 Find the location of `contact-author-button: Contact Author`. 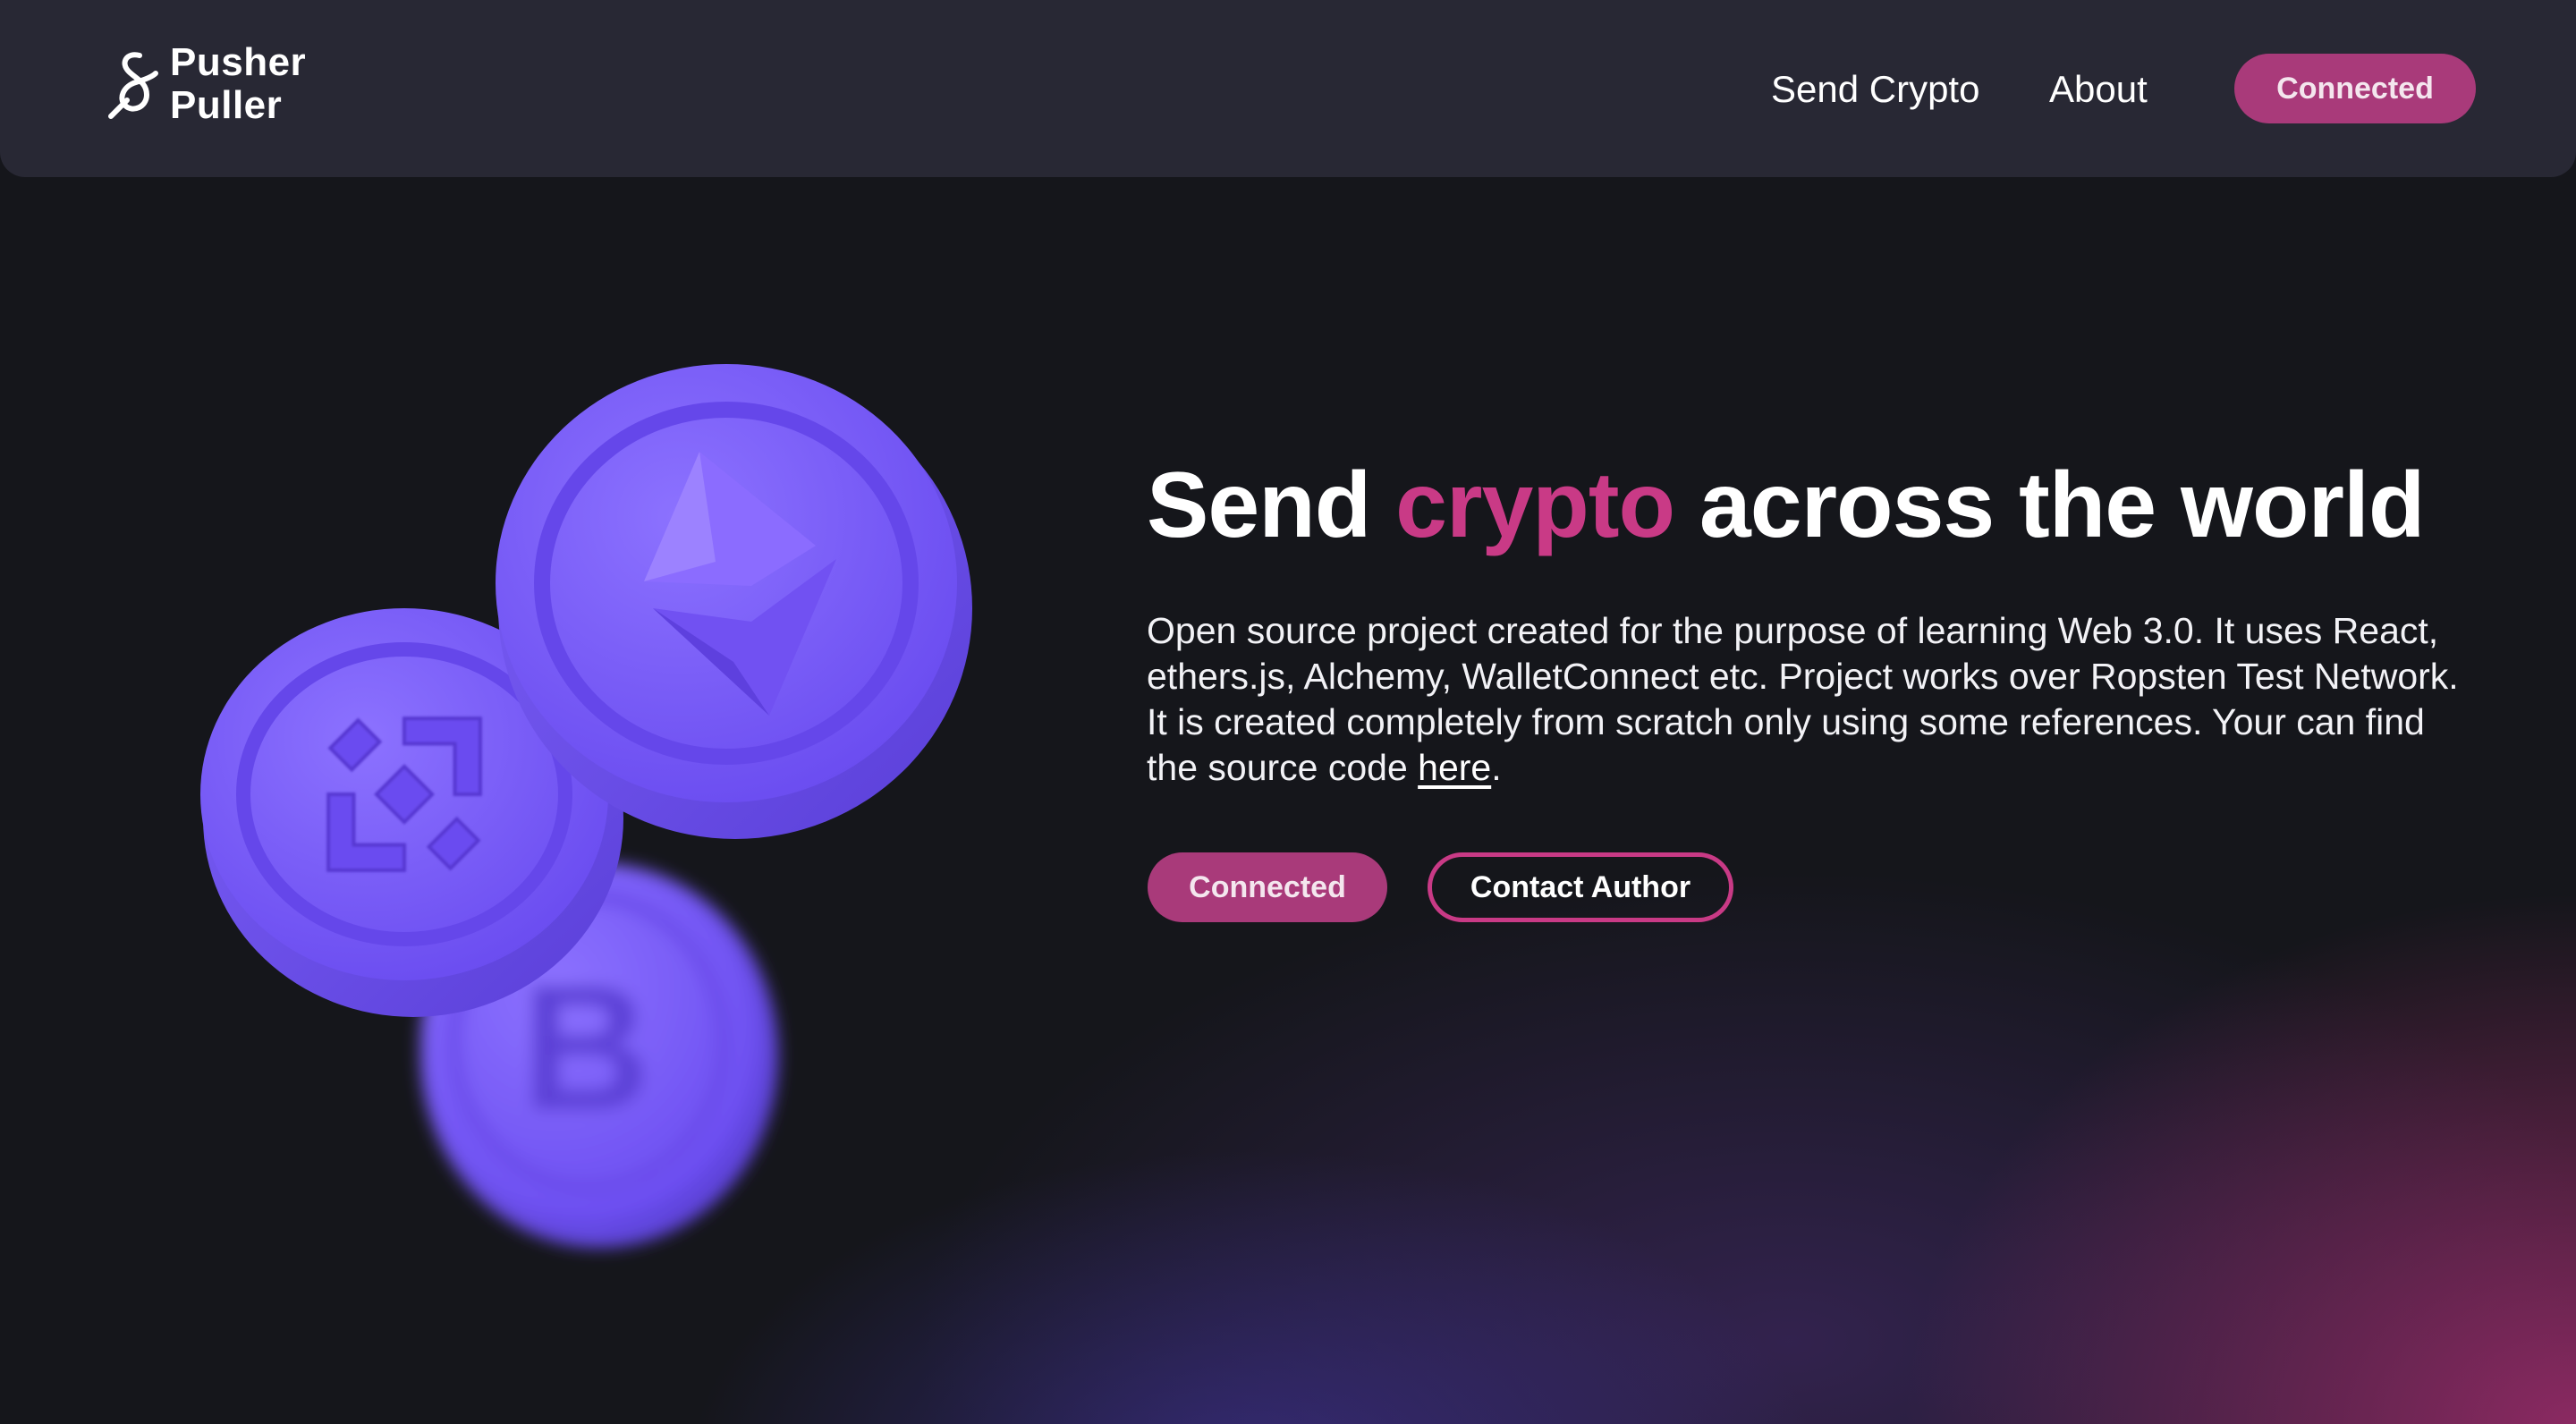

contact-author-button: Contact Author is located at coordinates (1580, 887).